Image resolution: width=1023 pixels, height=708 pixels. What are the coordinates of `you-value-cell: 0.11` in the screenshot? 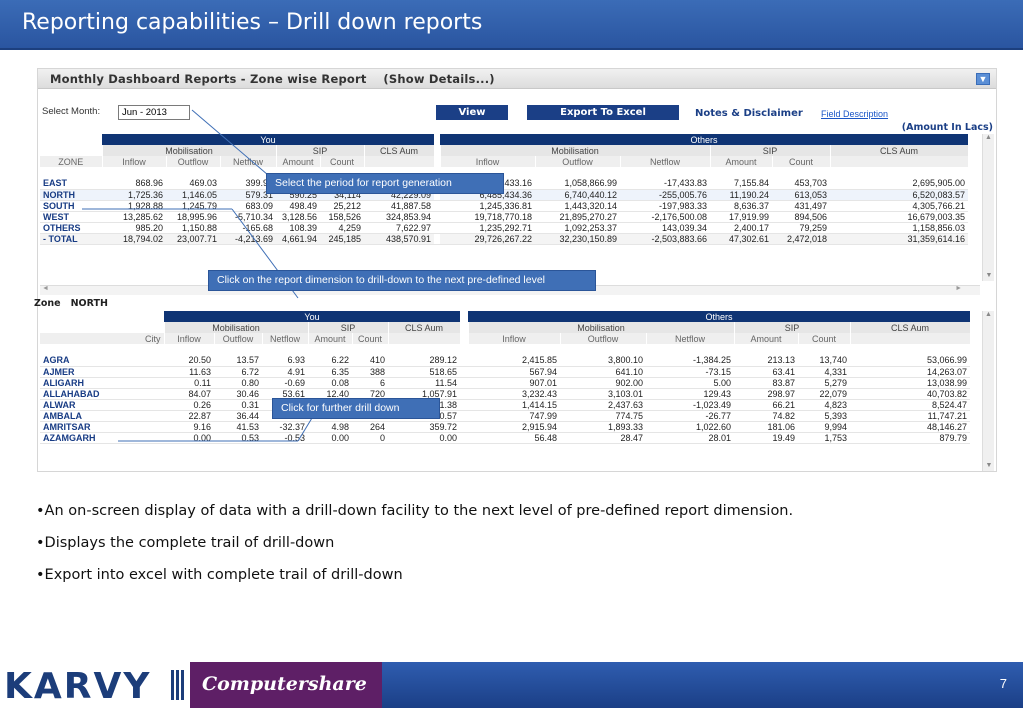 It's located at (189, 383).